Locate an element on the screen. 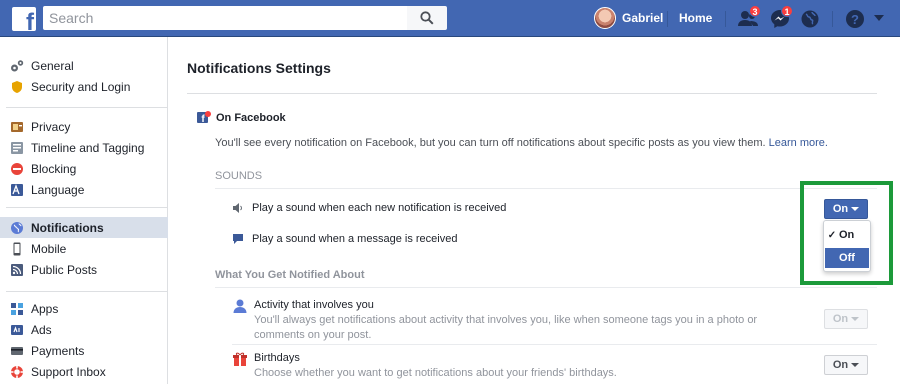 This screenshot has width=900, height=384. sidebar-group-apps: Apps Ads Payments Support Inbox is located at coordinates (84, 340).